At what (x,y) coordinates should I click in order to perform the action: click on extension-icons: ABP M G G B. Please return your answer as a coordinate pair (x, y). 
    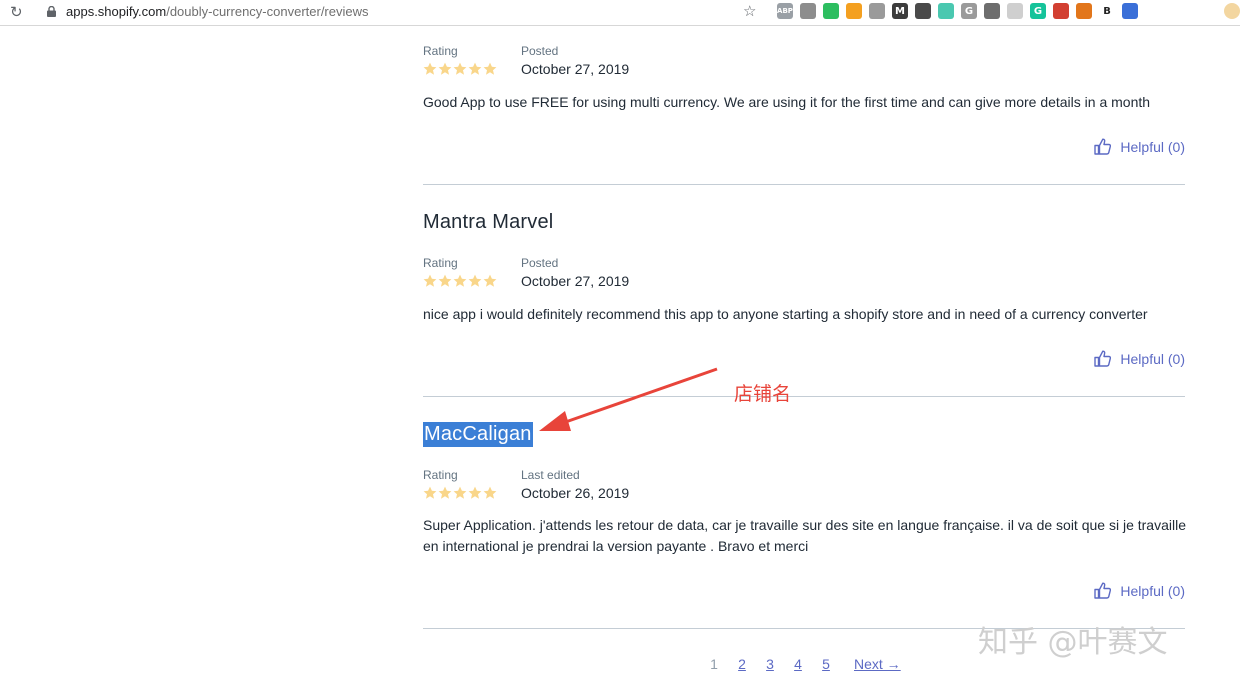
    Looking at the image, I should click on (957, 11).